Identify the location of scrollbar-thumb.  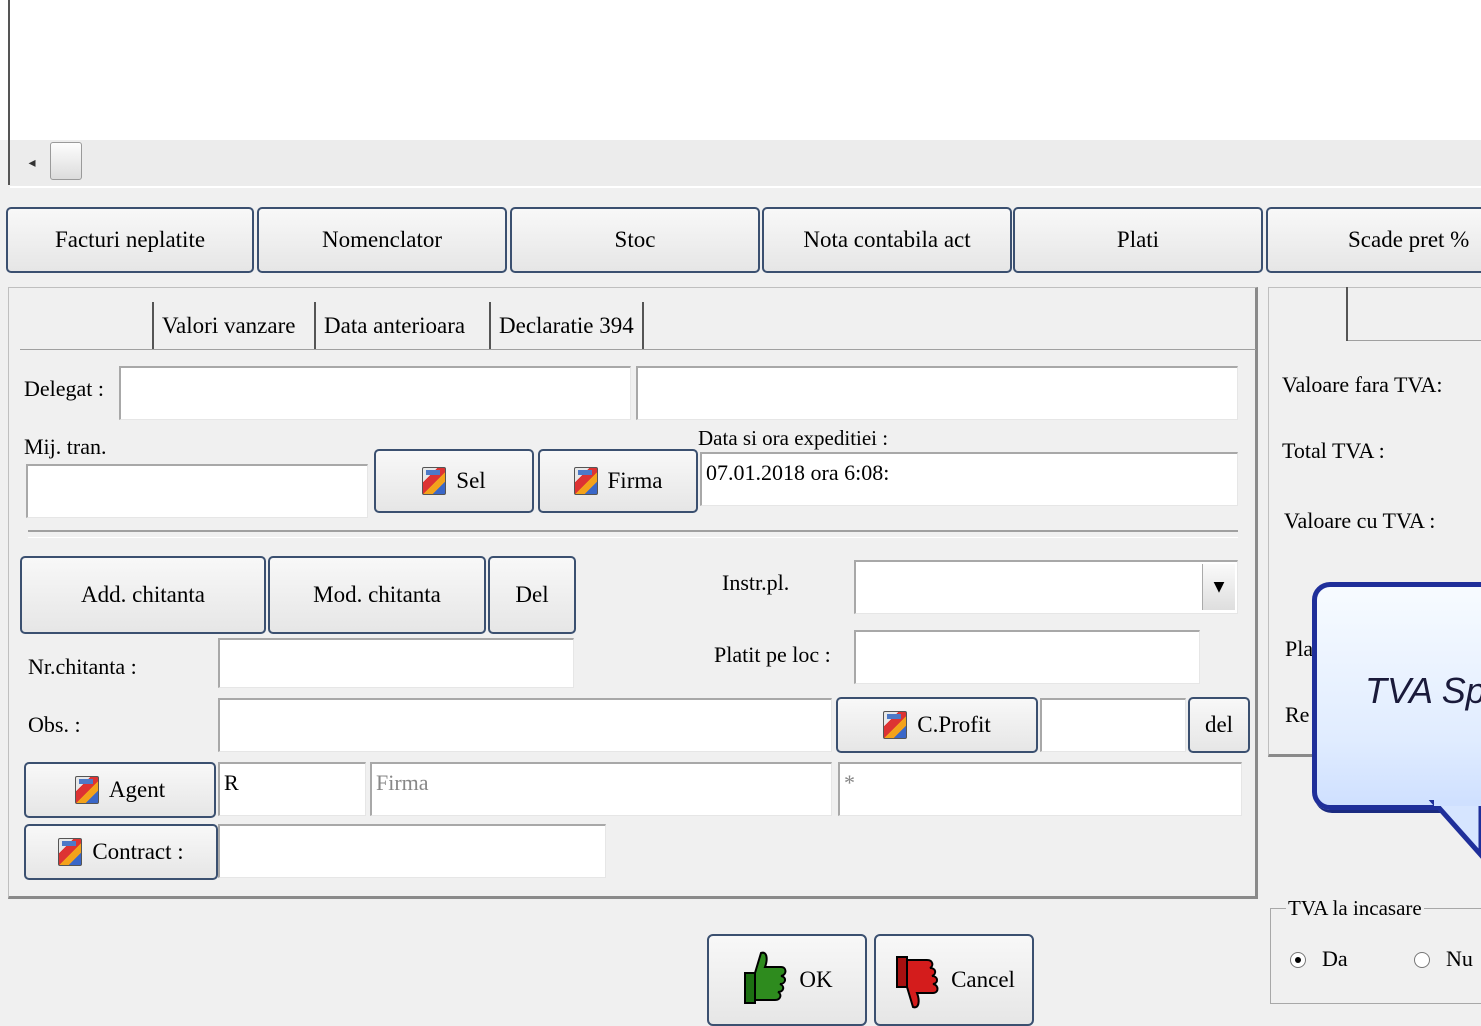
(66, 161).